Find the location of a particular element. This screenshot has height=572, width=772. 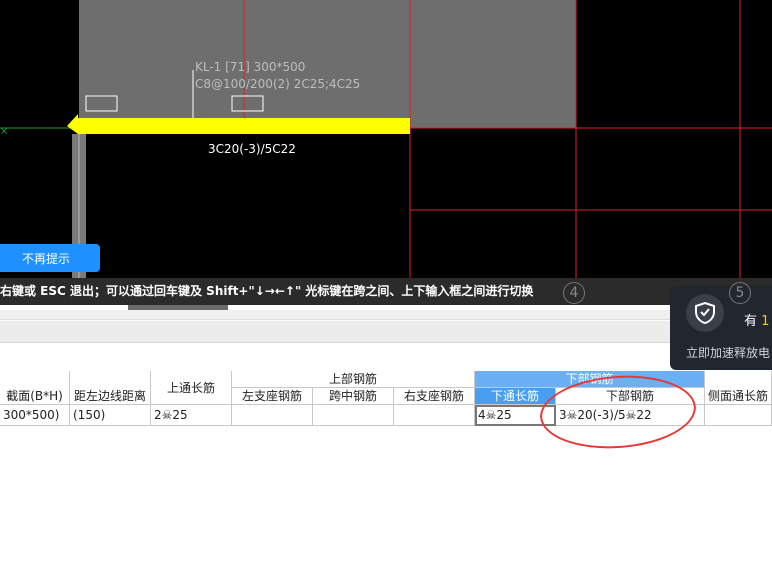

cell-bottom-rebar: 3☠20(-3)/5☠22 is located at coordinates (630, 415).